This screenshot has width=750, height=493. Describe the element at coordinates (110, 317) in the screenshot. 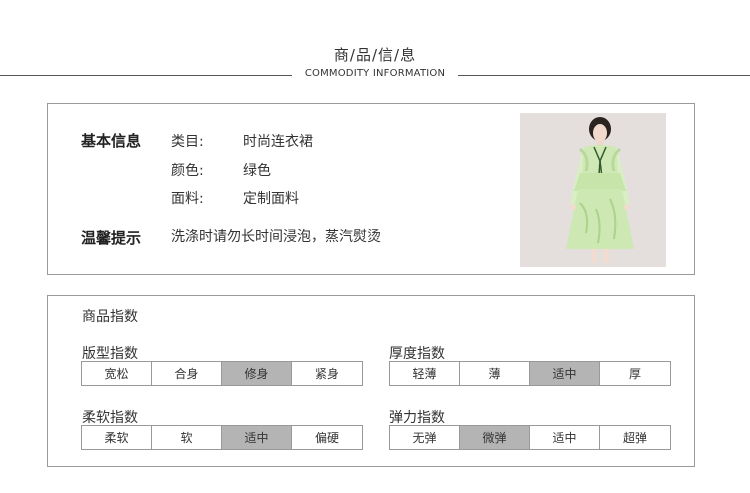

I see `product-index-heading: 商品指数` at that location.